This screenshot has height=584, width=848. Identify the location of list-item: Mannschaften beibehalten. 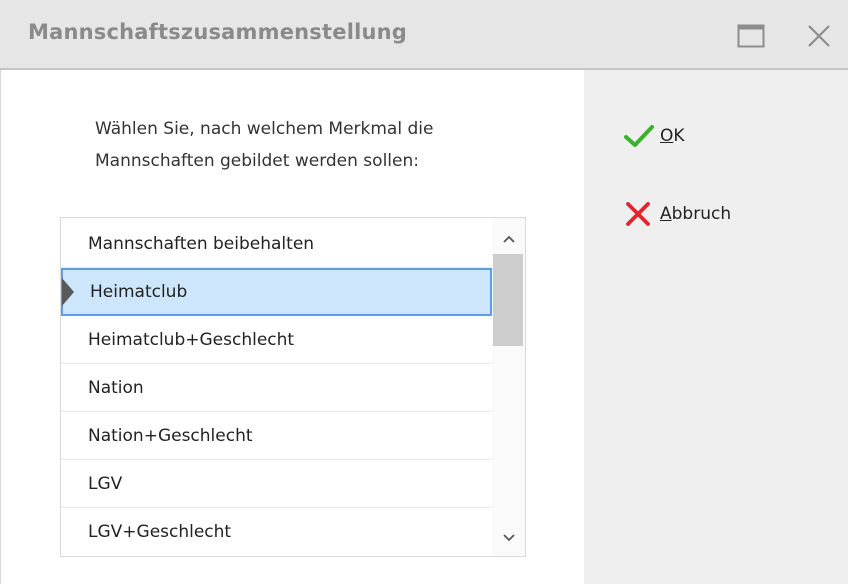
(276, 243).